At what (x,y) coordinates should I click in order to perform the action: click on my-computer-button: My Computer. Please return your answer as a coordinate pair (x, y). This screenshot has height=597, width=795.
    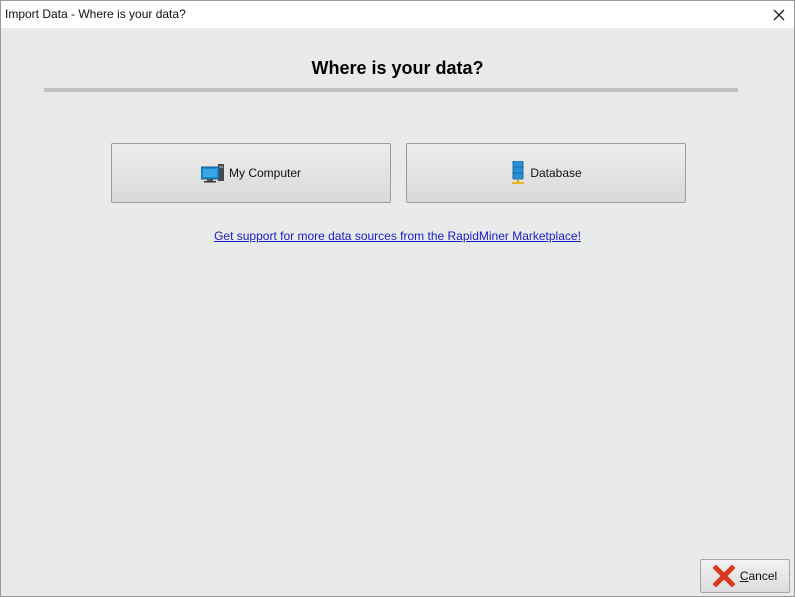
    Looking at the image, I should click on (251, 173).